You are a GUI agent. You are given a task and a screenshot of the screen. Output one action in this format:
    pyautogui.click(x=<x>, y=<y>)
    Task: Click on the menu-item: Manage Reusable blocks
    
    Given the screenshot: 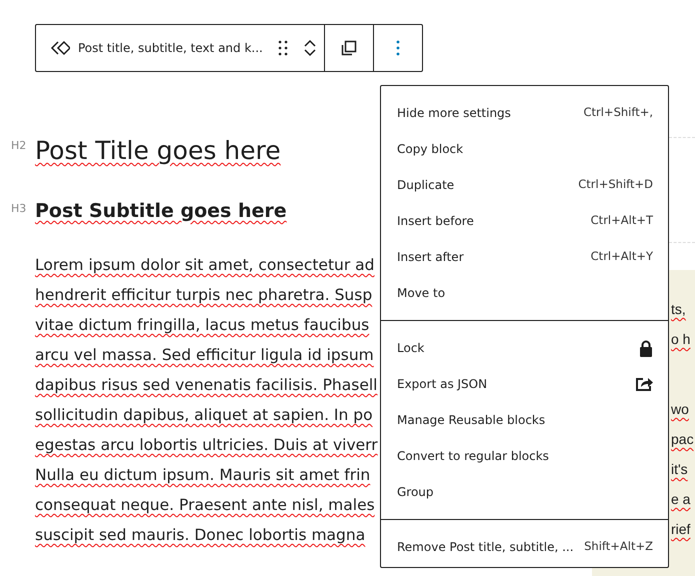 What is the action you would take?
    pyautogui.click(x=524, y=420)
    